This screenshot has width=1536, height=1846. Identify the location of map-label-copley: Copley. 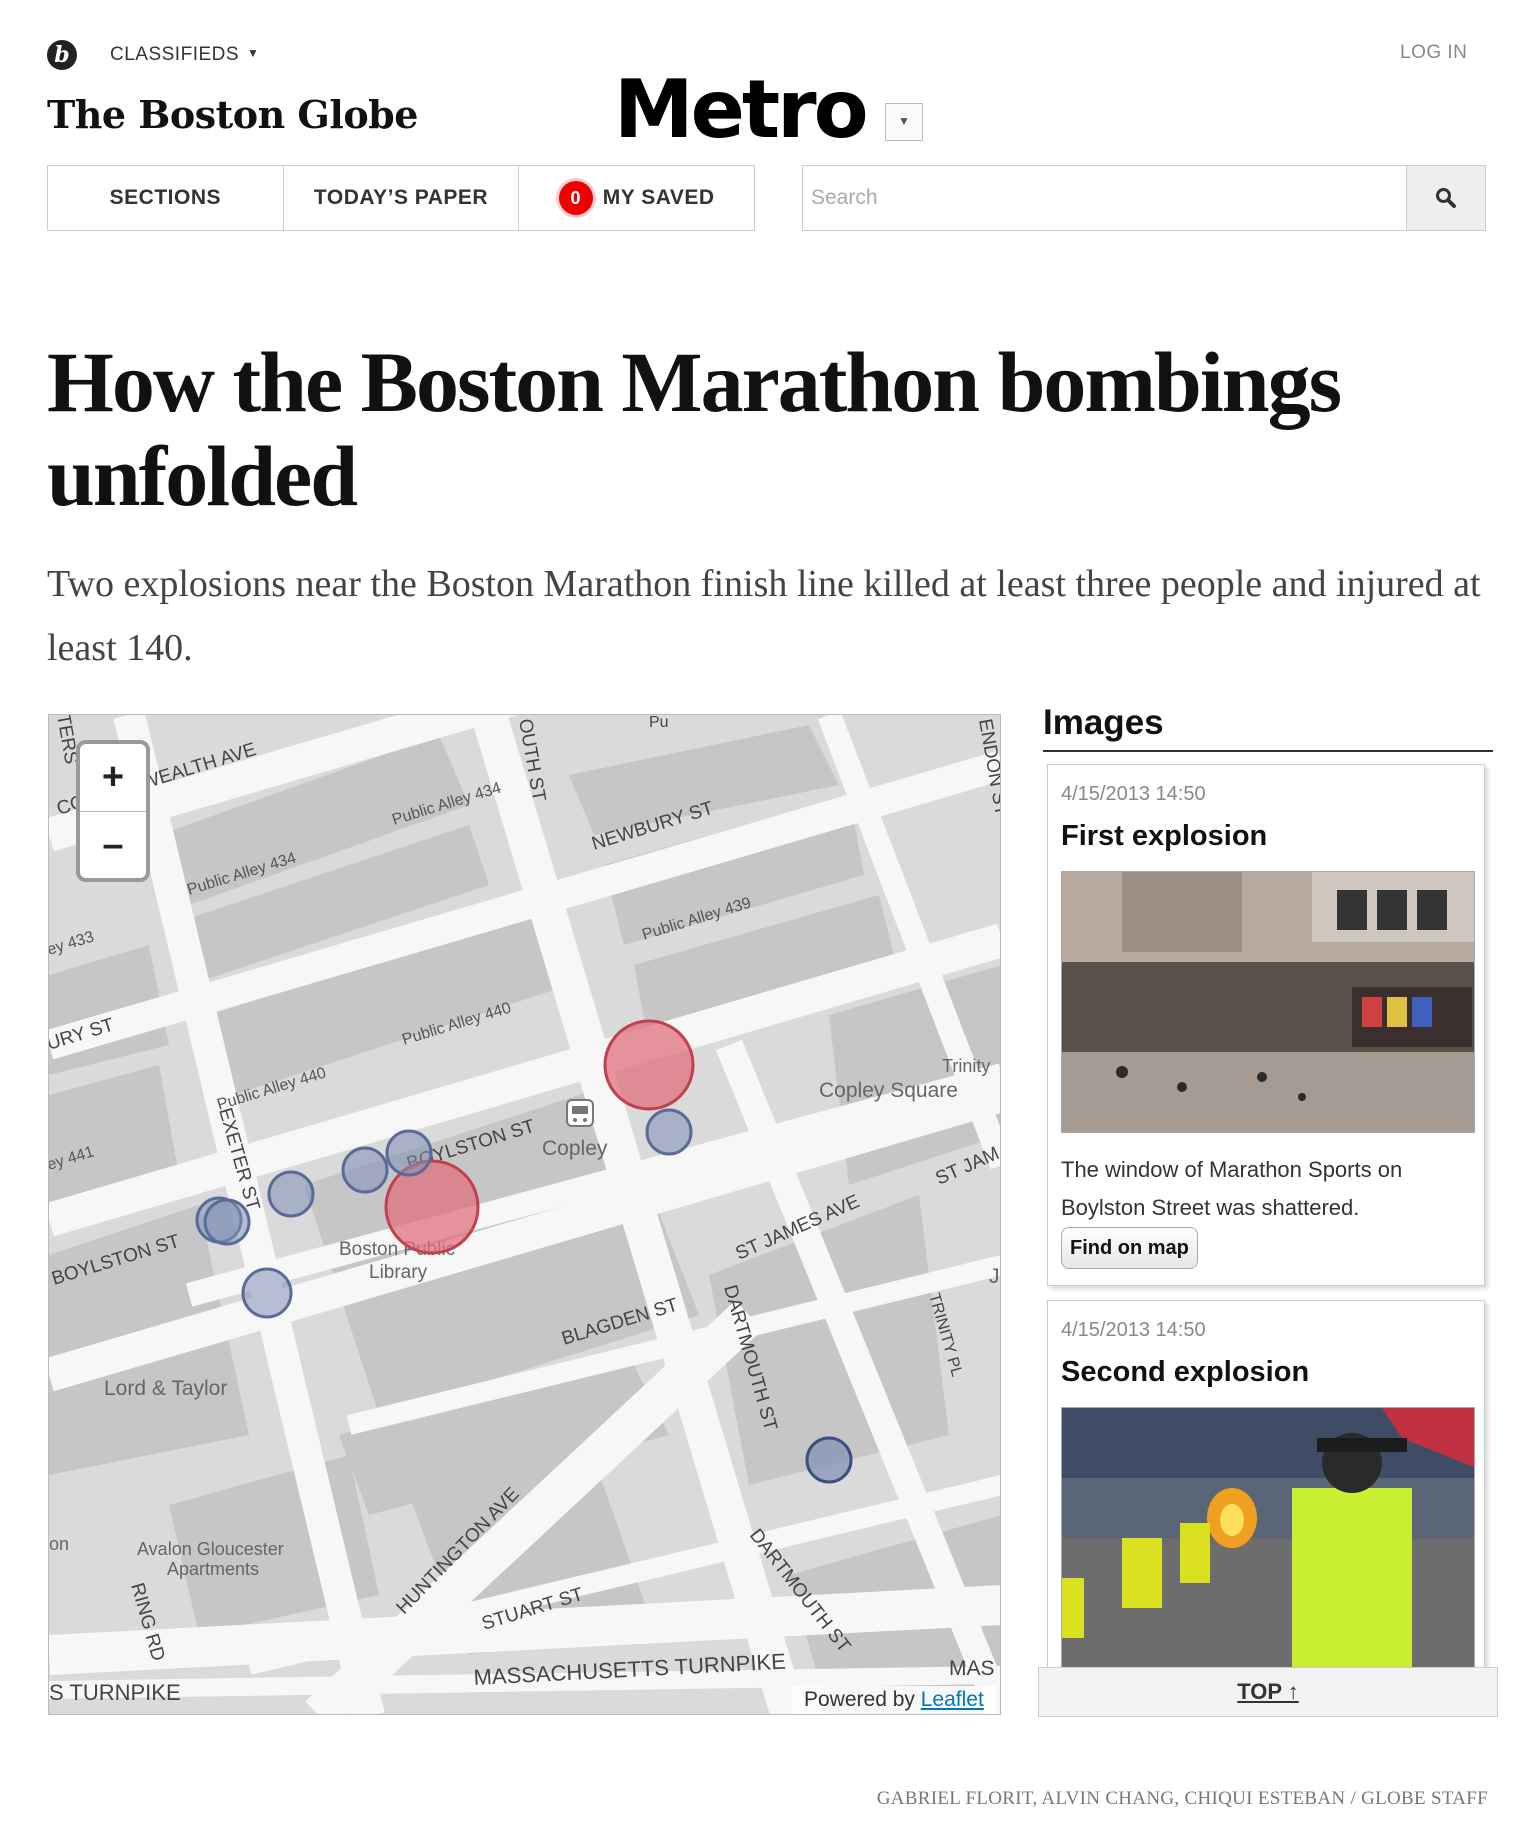
(575, 1148).